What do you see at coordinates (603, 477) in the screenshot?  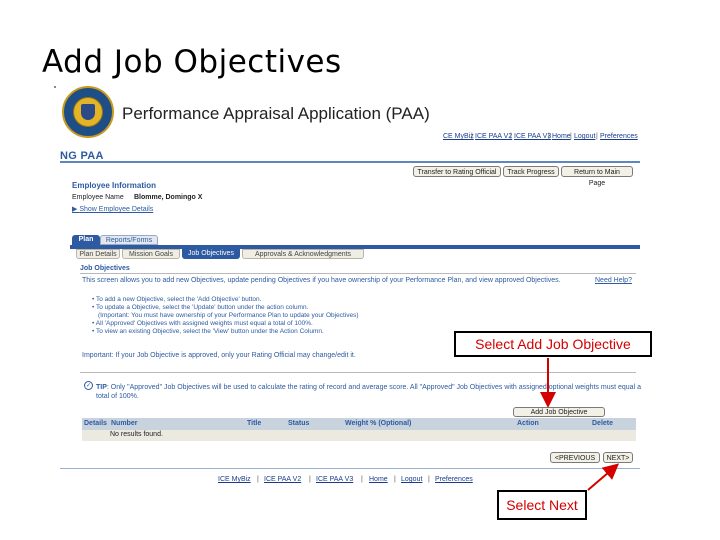 I see `arrow-to-next-button` at bounding box center [603, 477].